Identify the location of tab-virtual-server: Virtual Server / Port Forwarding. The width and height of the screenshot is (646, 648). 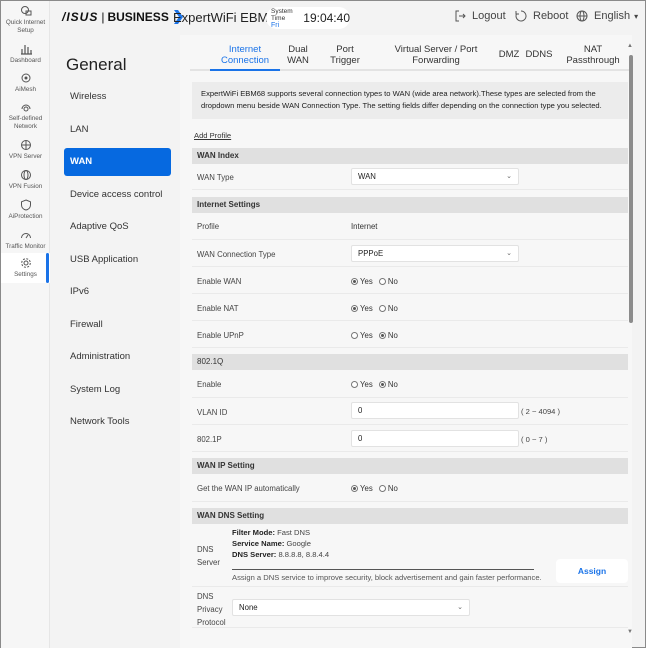
(436, 55).